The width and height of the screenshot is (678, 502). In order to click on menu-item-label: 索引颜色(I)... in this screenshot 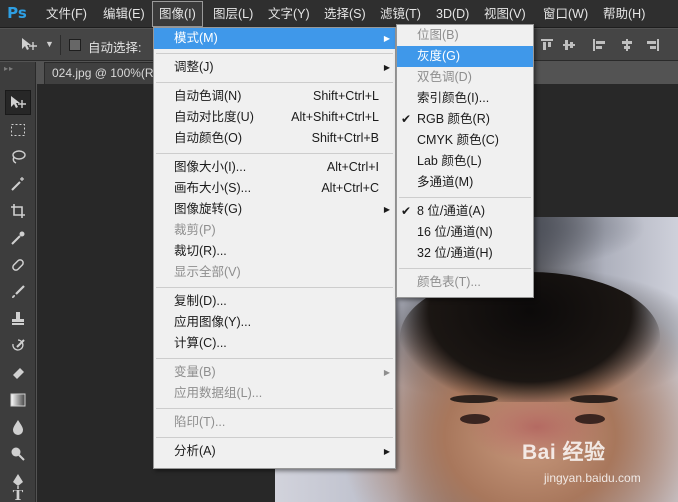, I will do `click(453, 98)`.